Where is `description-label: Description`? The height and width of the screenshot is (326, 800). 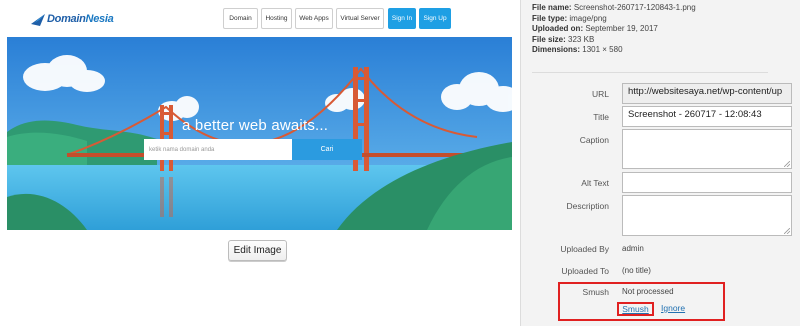 description-label: Description is located at coordinates (587, 206).